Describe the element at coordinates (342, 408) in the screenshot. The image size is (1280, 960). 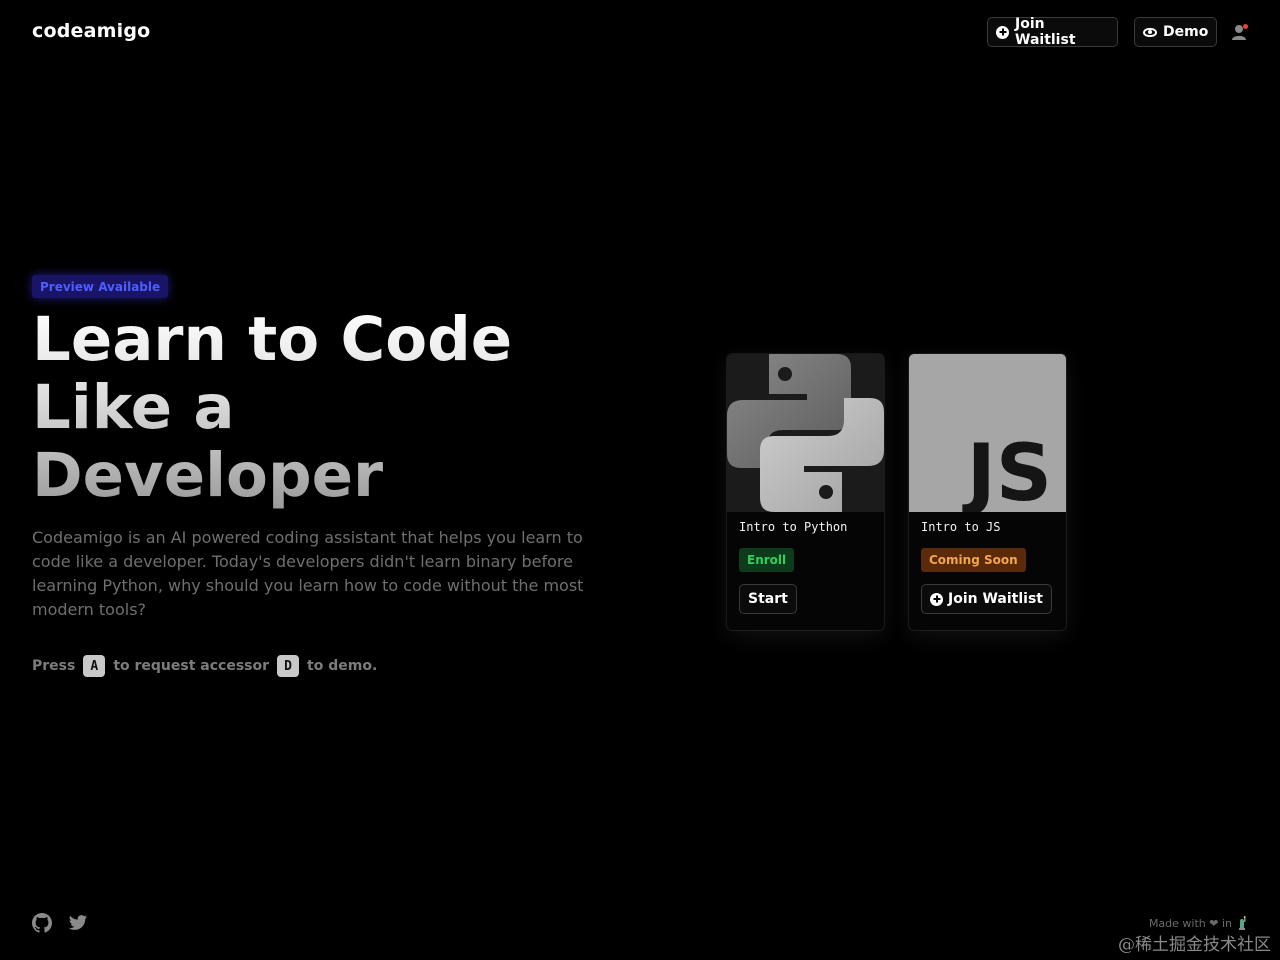
I see `hero-title: Learn to Code Like a Developer` at that location.